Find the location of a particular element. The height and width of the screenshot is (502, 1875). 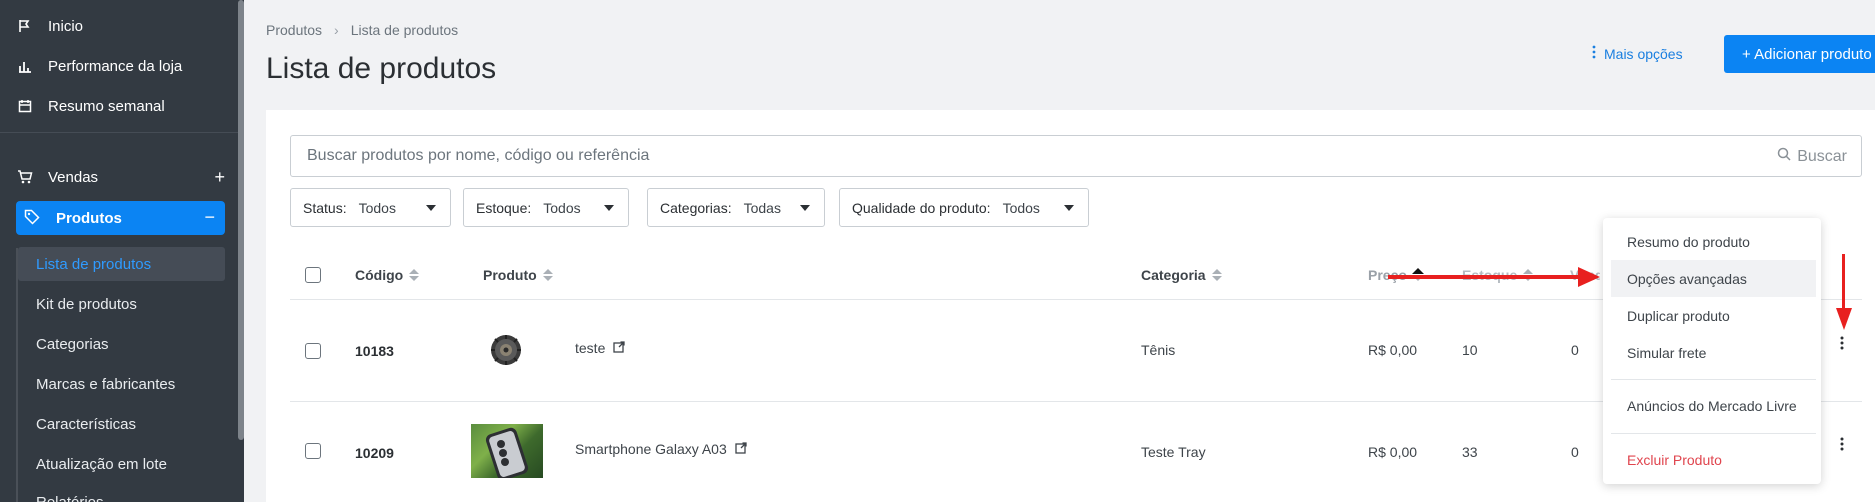

filter-label: Status: is located at coordinates (325, 207).